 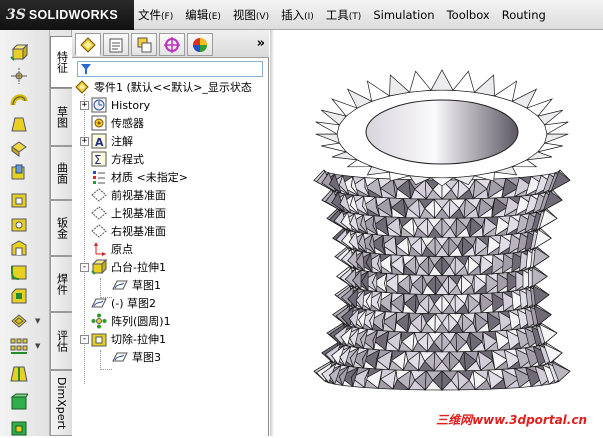 I want to click on tree-item-right-plane: 右视基准面, so click(x=128, y=231).